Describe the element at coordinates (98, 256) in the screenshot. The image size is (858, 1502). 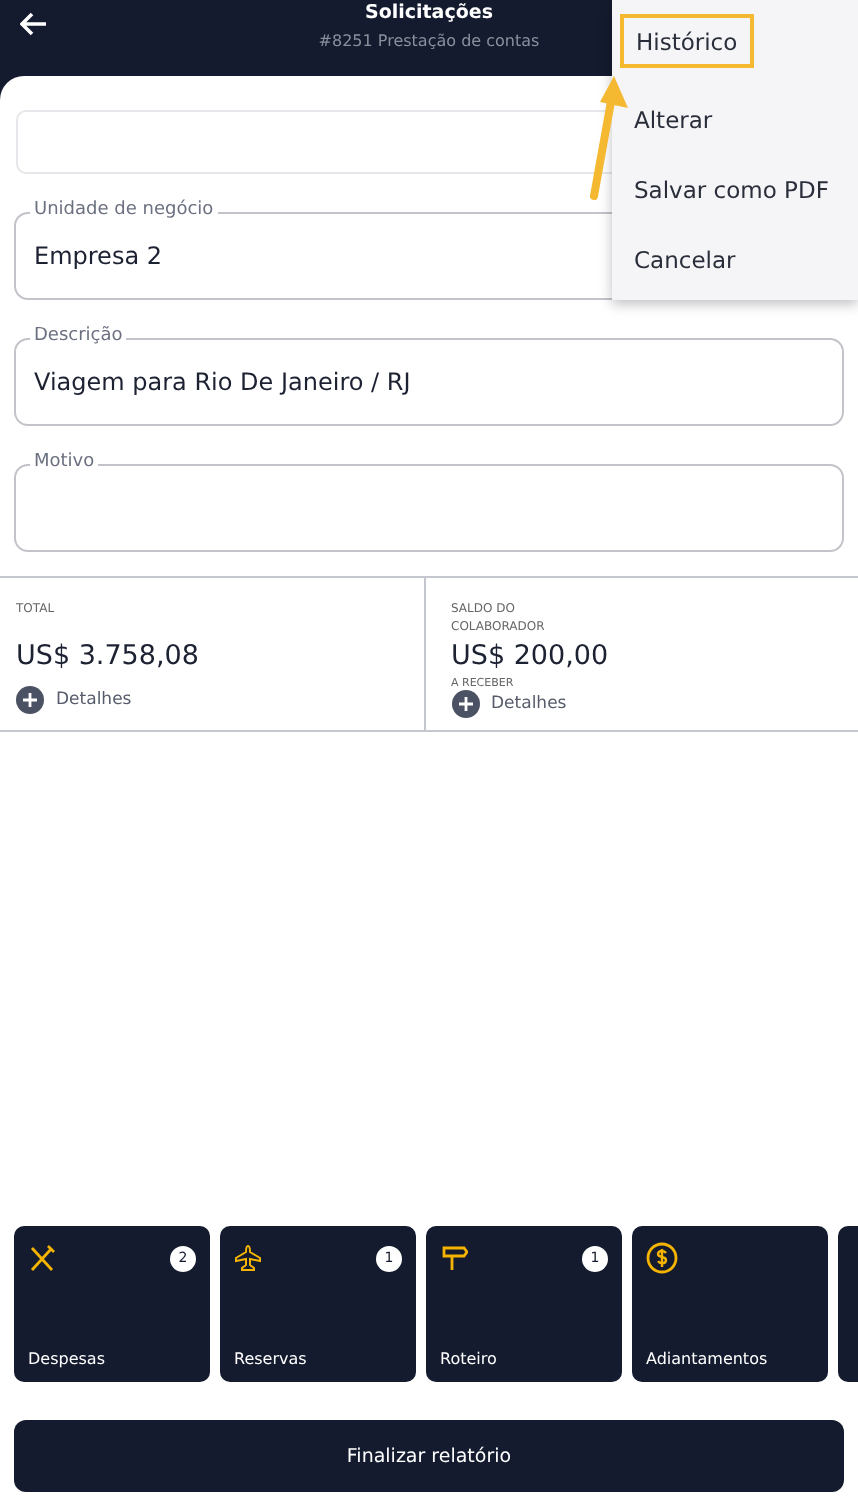
I see `field-value: Empresa 2` at that location.